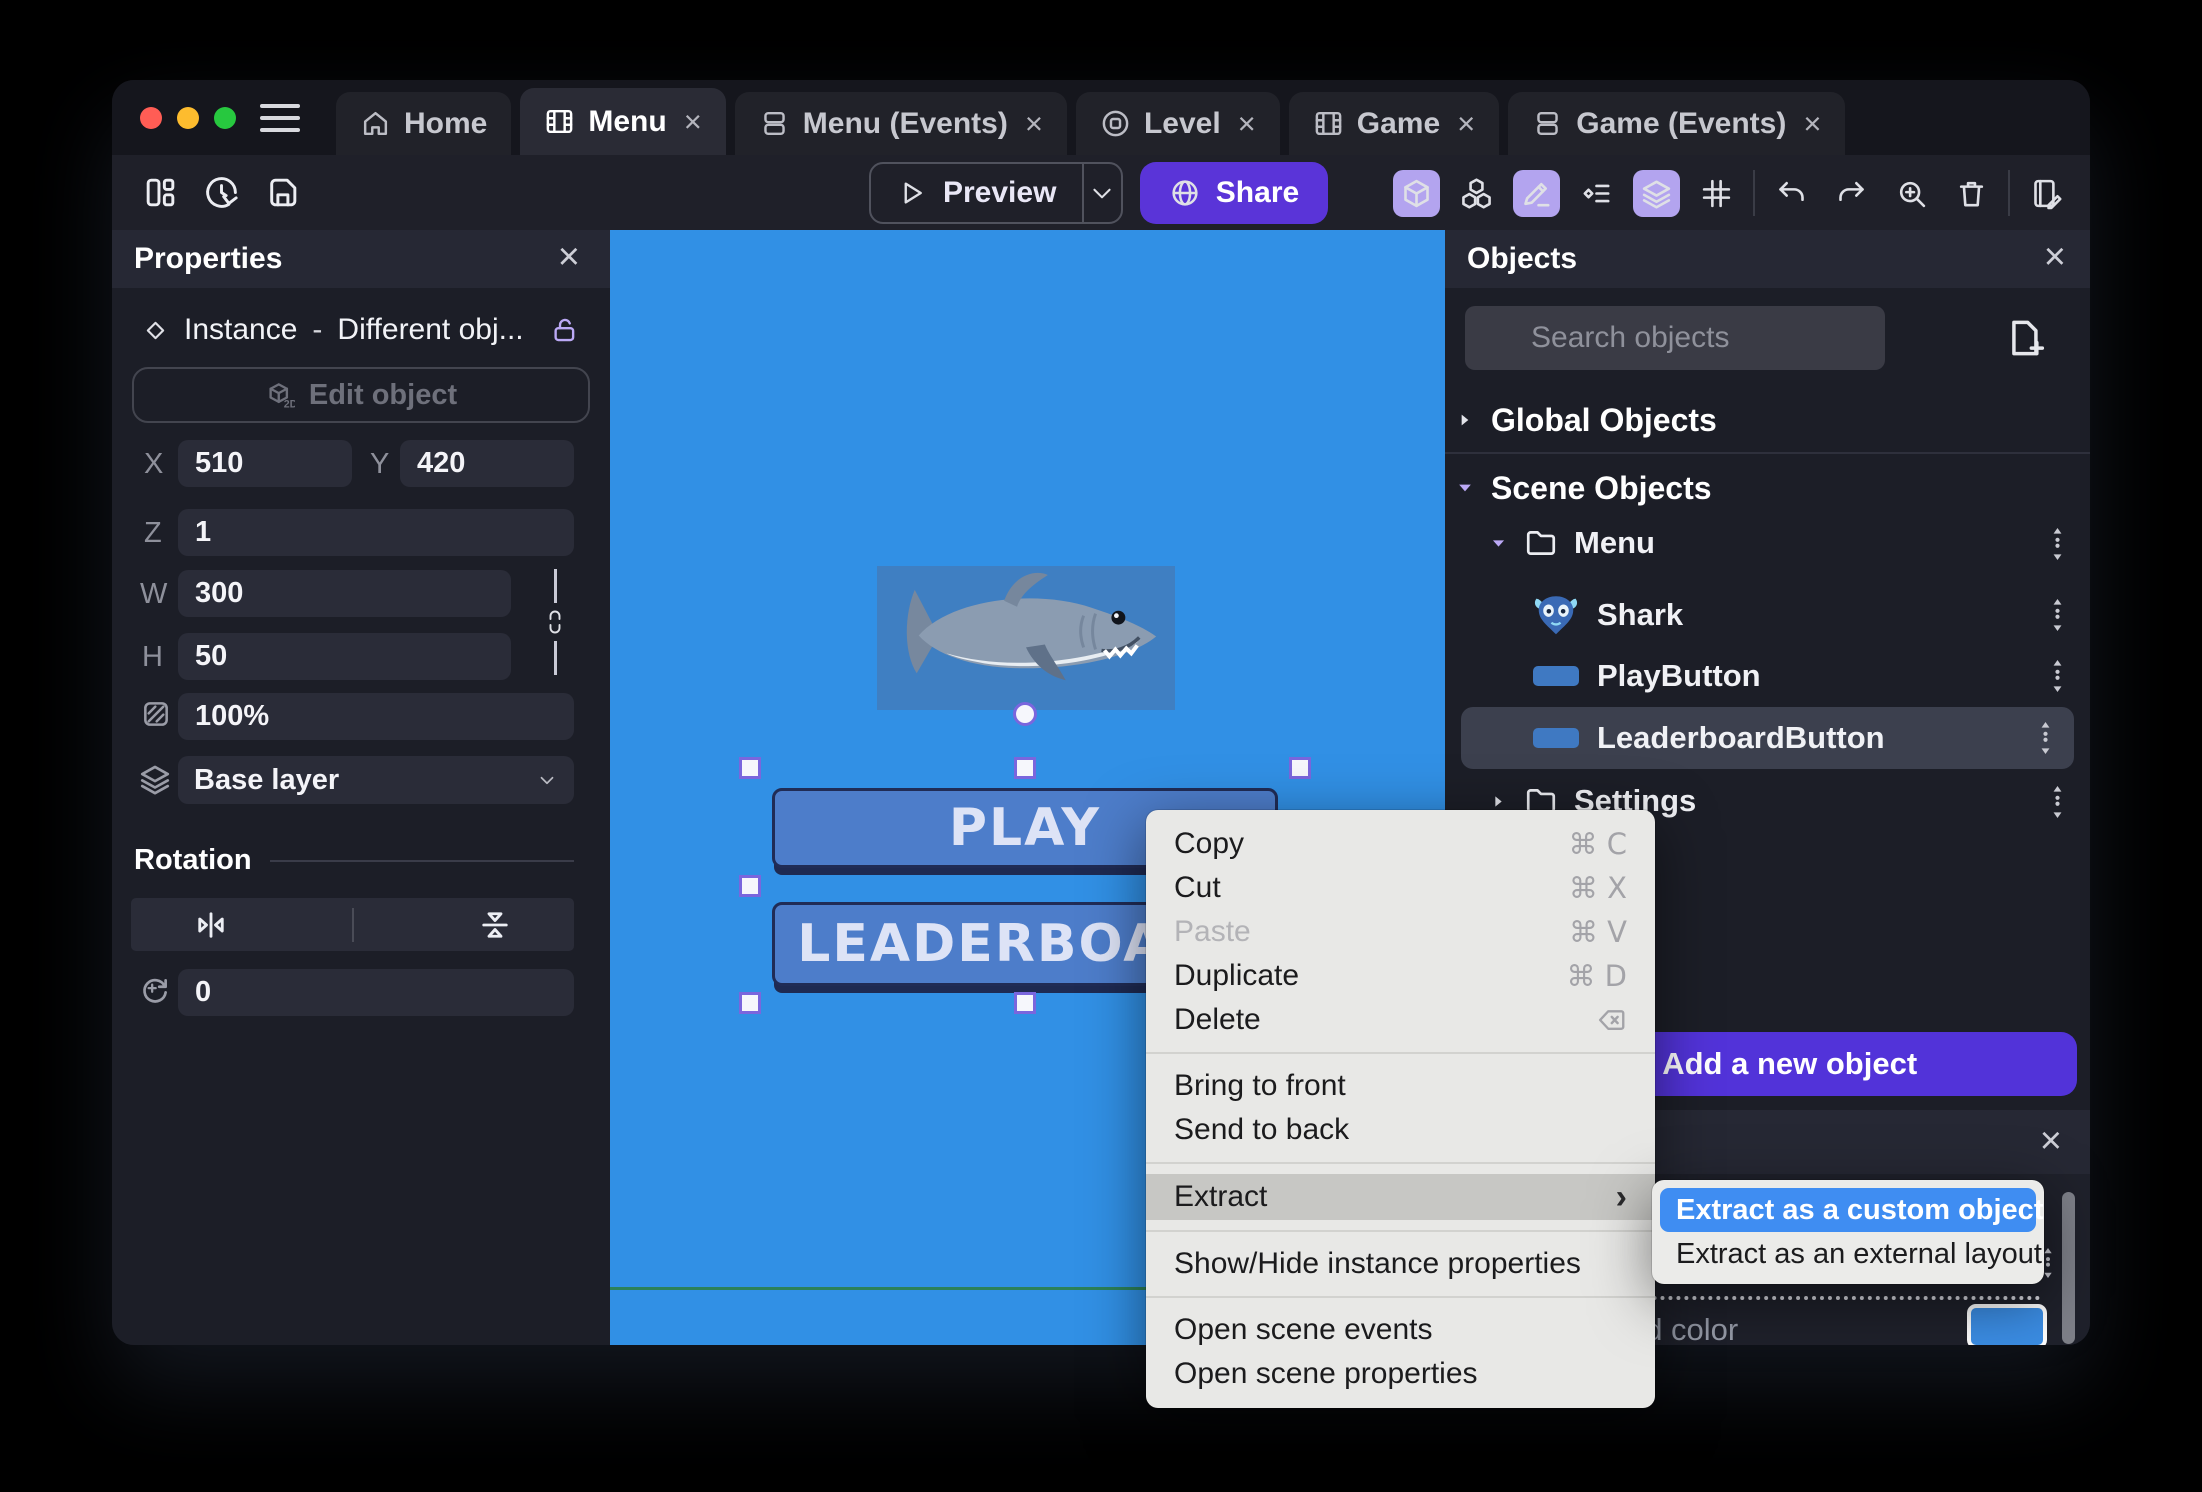 Image resolution: width=2202 pixels, height=1492 pixels. I want to click on folder-icon, so click(1541, 543).